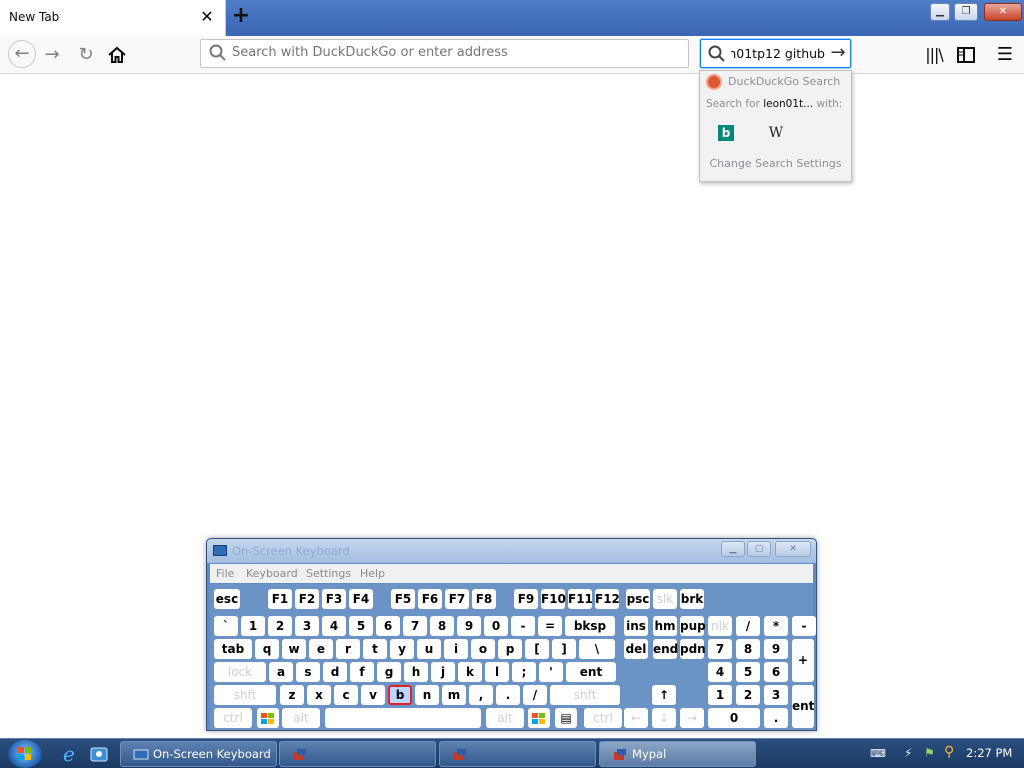  What do you see at coordinates (400, 695) in the screenshot?
I see `osk-key-b-hovered: b` at bounding box center [400, 695].